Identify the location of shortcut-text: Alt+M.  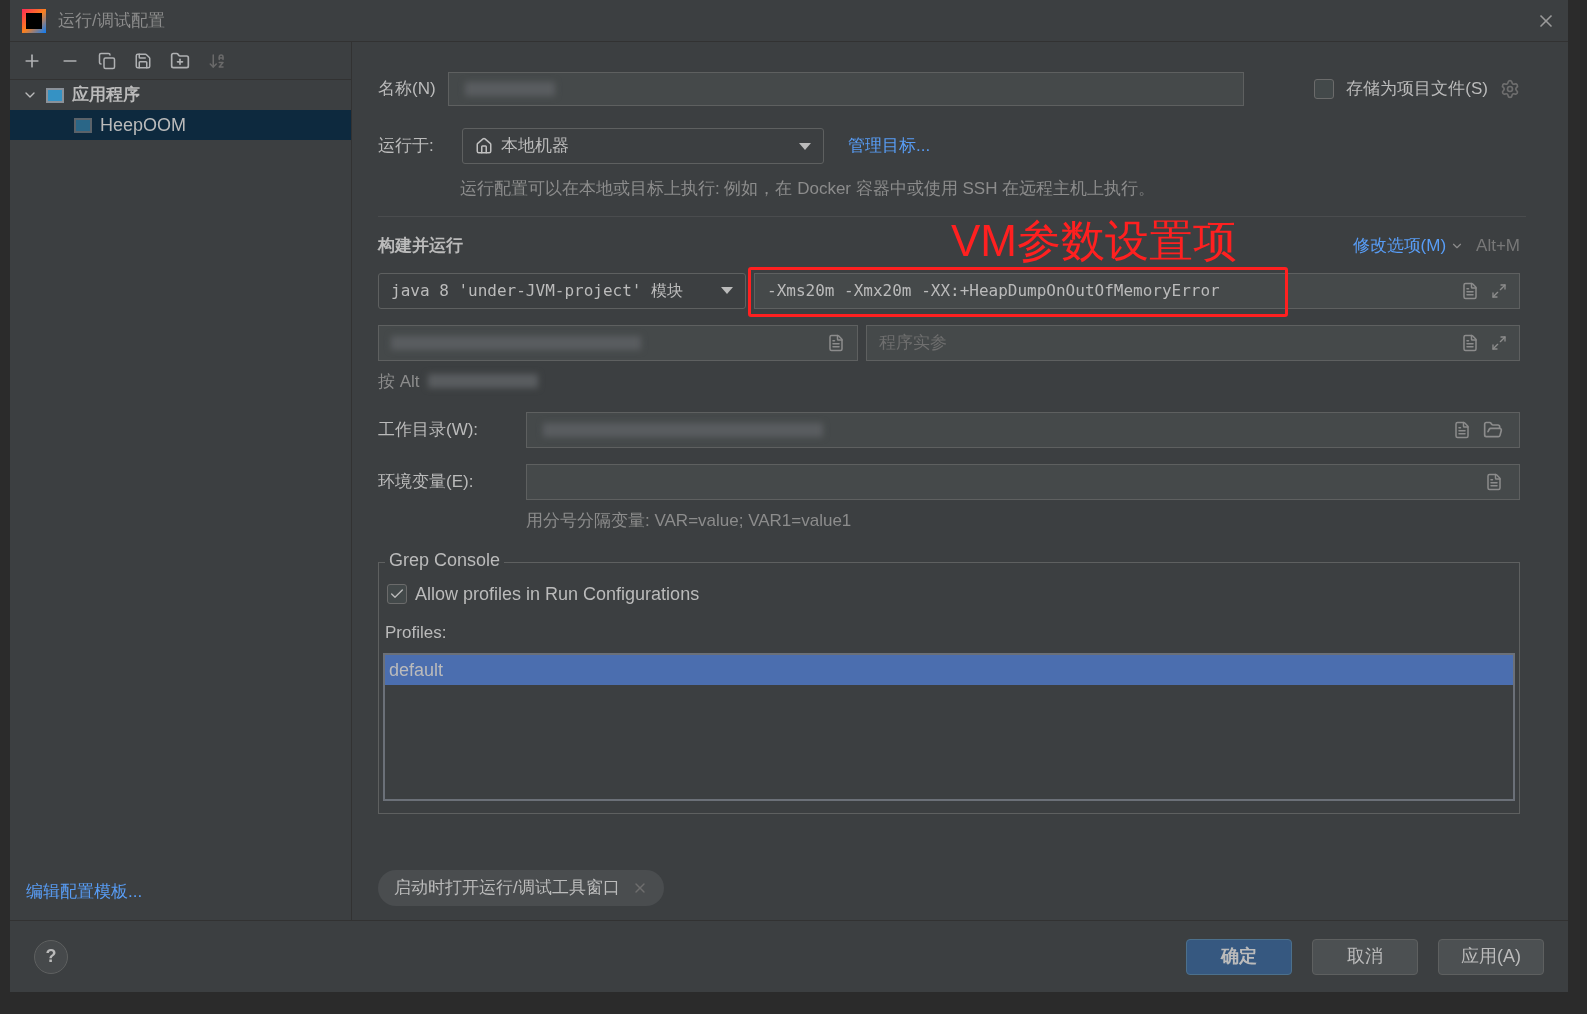
(1498, 245).